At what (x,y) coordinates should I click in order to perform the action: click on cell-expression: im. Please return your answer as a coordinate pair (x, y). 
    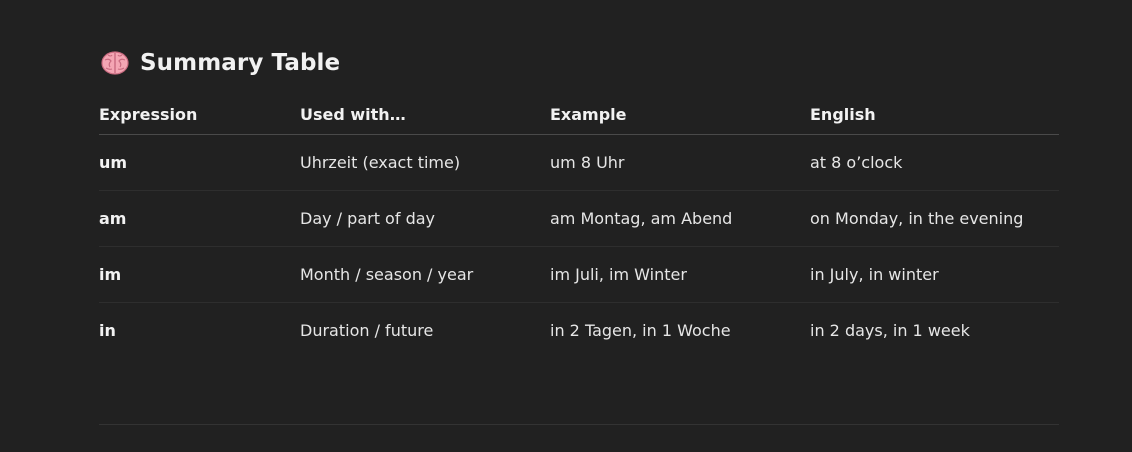
    Looking at the image, I should click on (199, 274).